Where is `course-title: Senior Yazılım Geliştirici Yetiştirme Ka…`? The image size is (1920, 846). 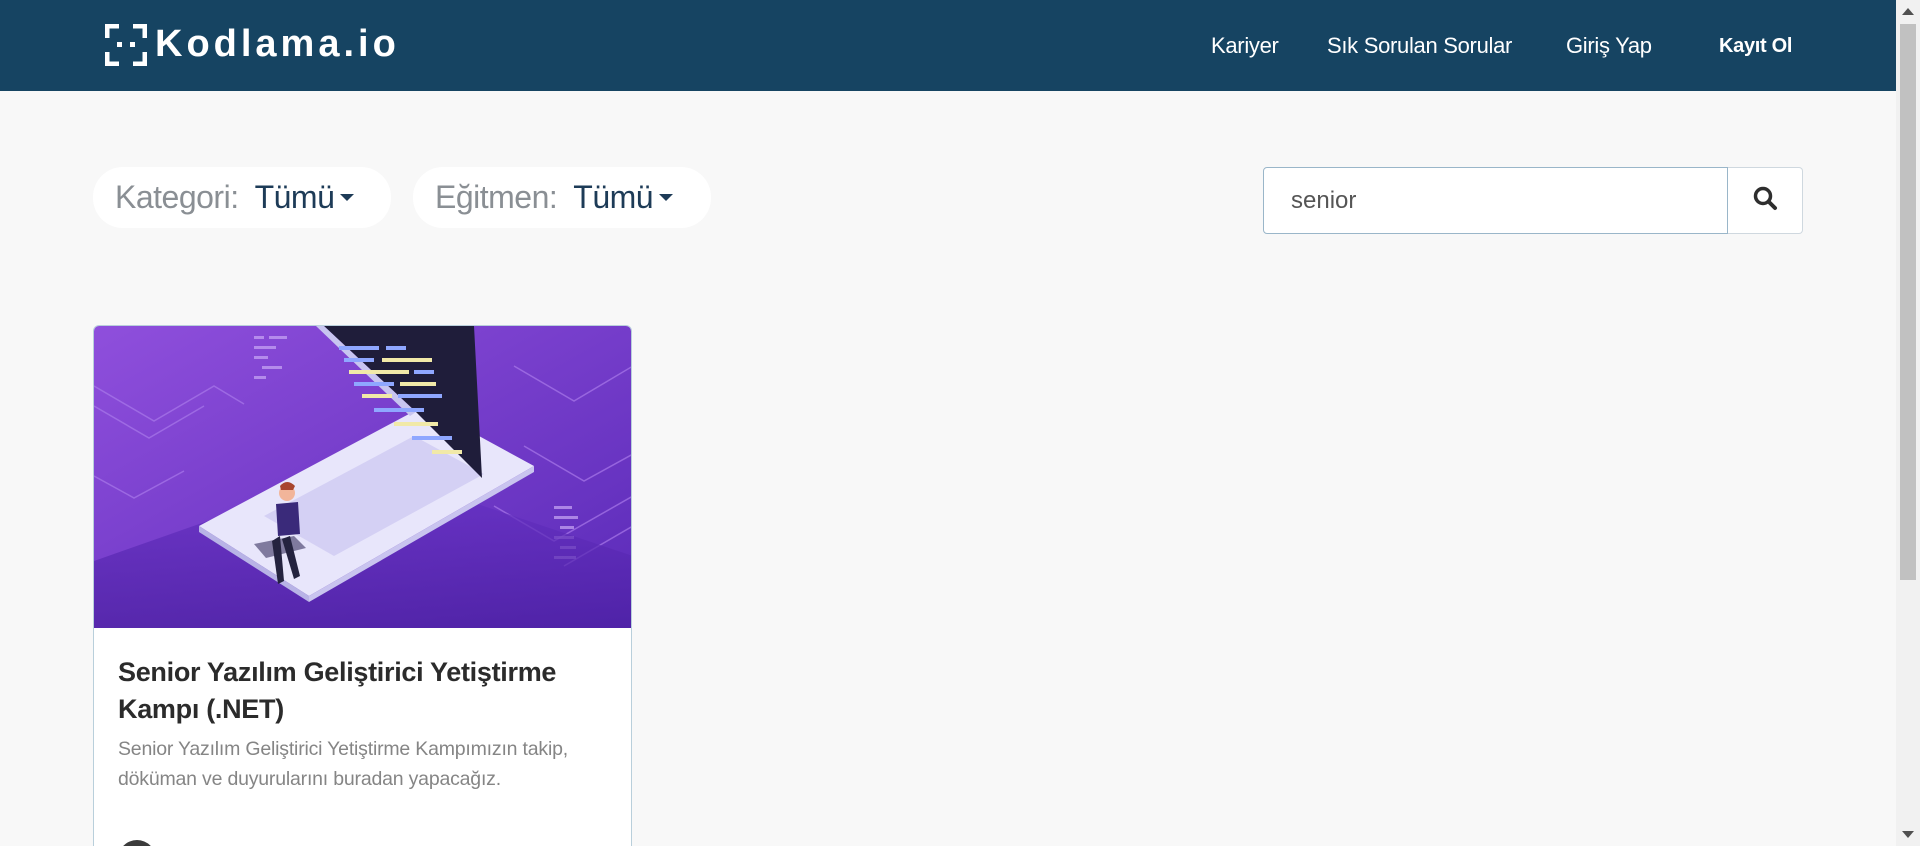
course-title: Senior Yazılım Geliştirici Yetiştirme Ka… is located at coordinates (363, 691).